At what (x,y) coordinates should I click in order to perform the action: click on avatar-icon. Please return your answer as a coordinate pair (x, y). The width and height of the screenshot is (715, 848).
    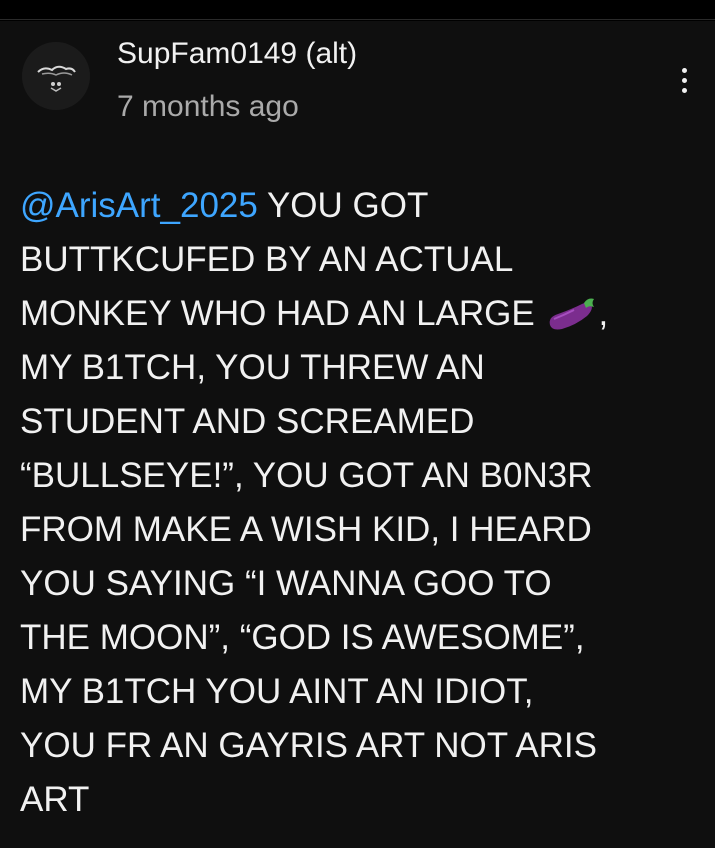
    Looking at the image, I should click on (56, 76).